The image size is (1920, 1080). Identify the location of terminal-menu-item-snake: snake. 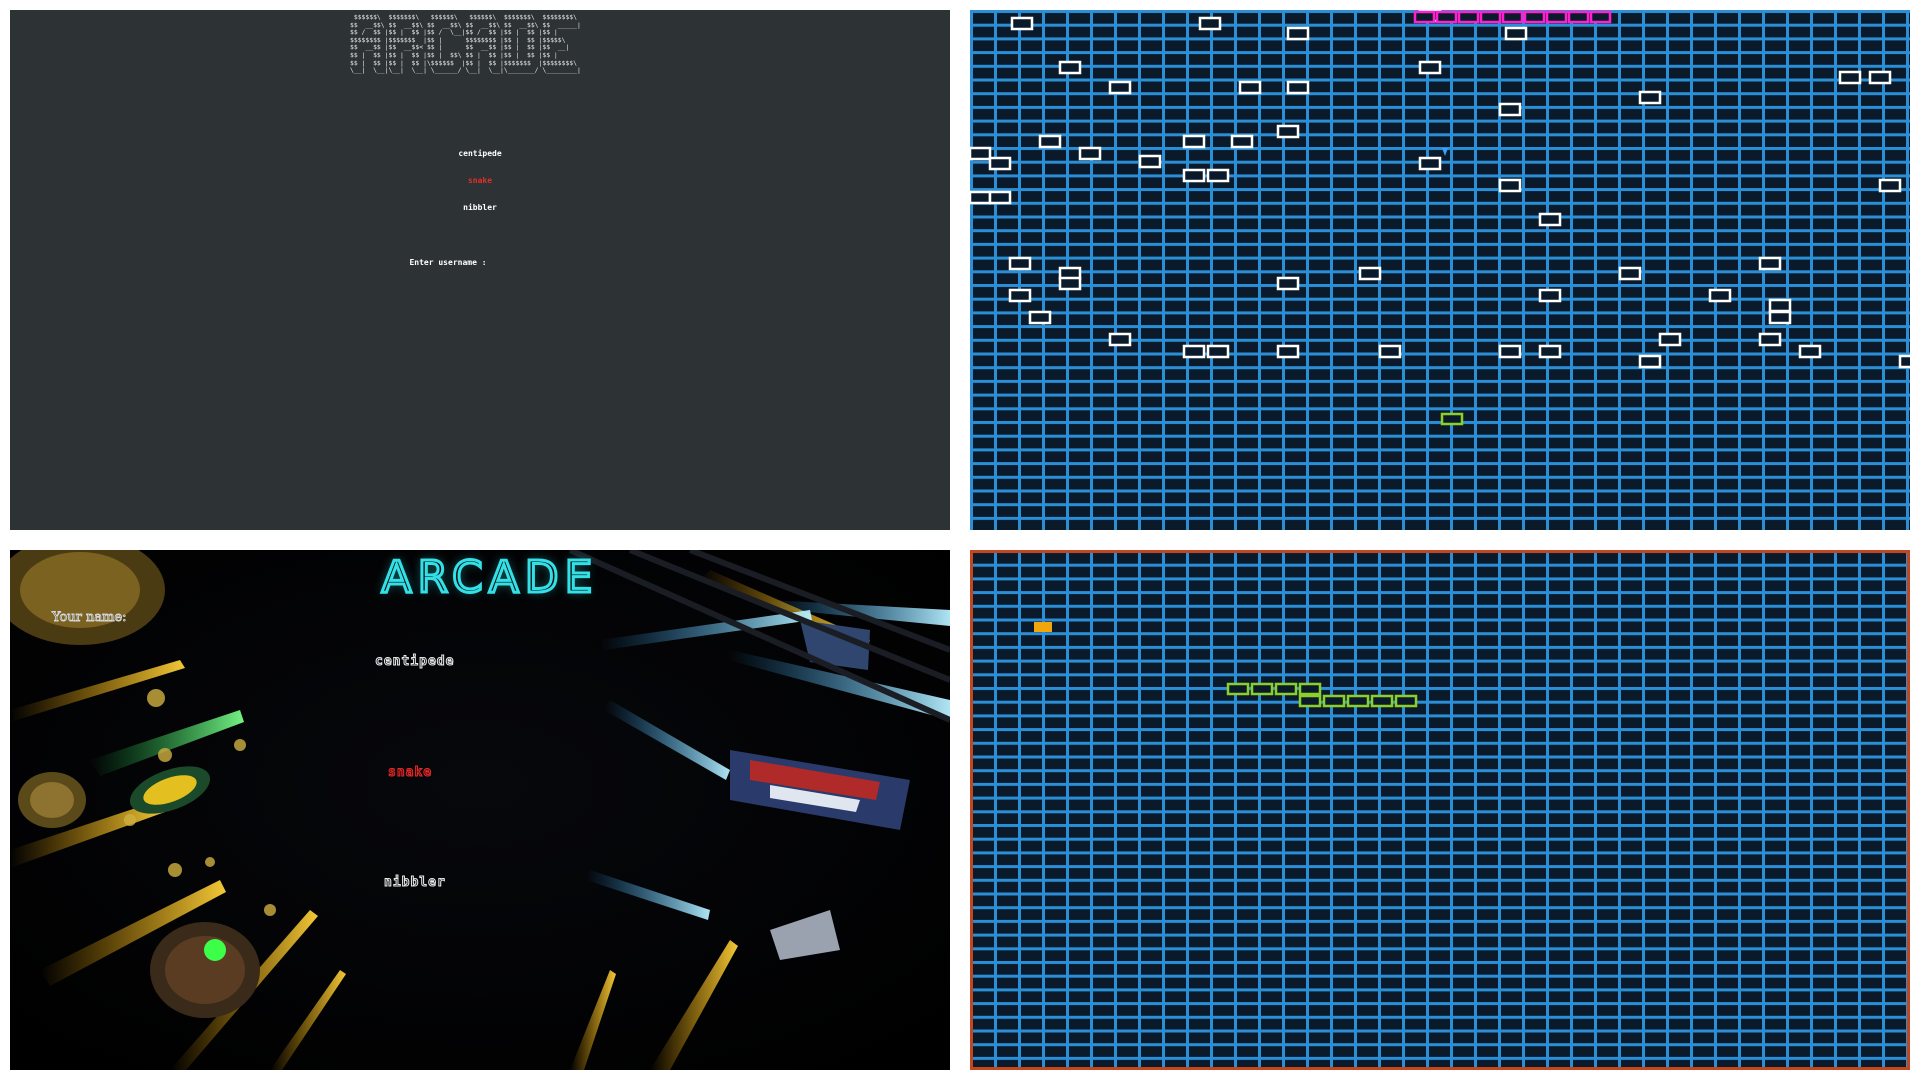
(480, 180).